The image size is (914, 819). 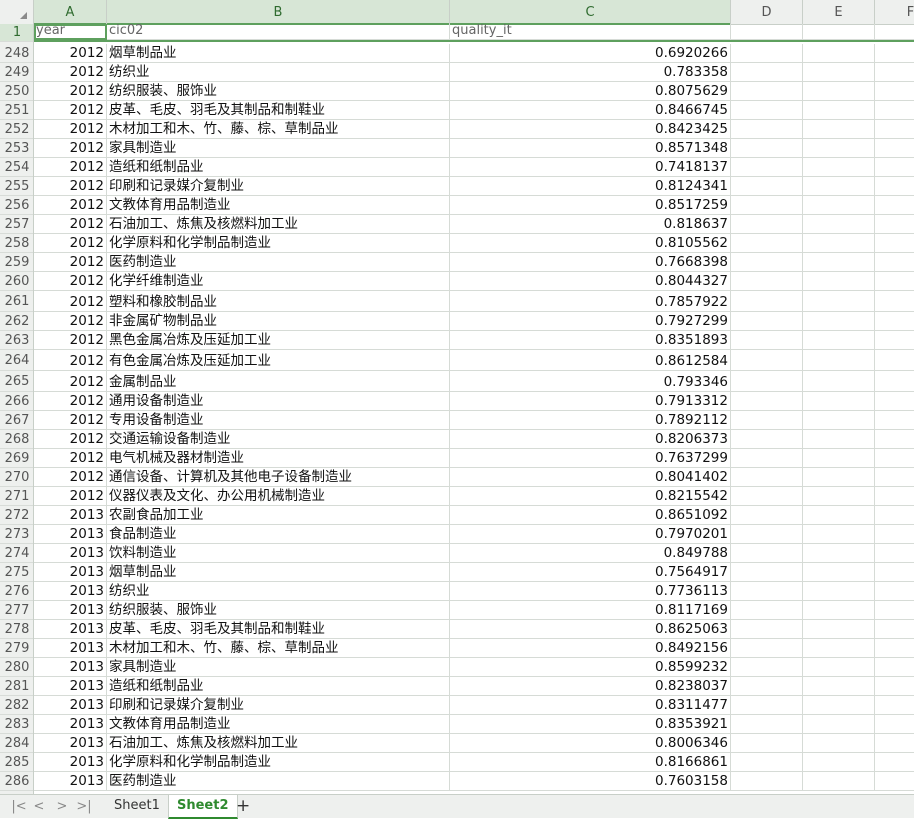 What do you see at coordinates (16, 420) in the screenshot?
I see `row-header: 267` at bounding box center [16, 420].